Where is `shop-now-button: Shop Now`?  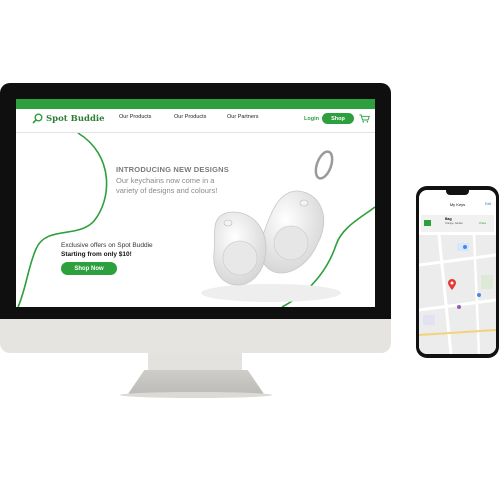
shop-now-button: Shop Now is located at coordinates (89, 268).